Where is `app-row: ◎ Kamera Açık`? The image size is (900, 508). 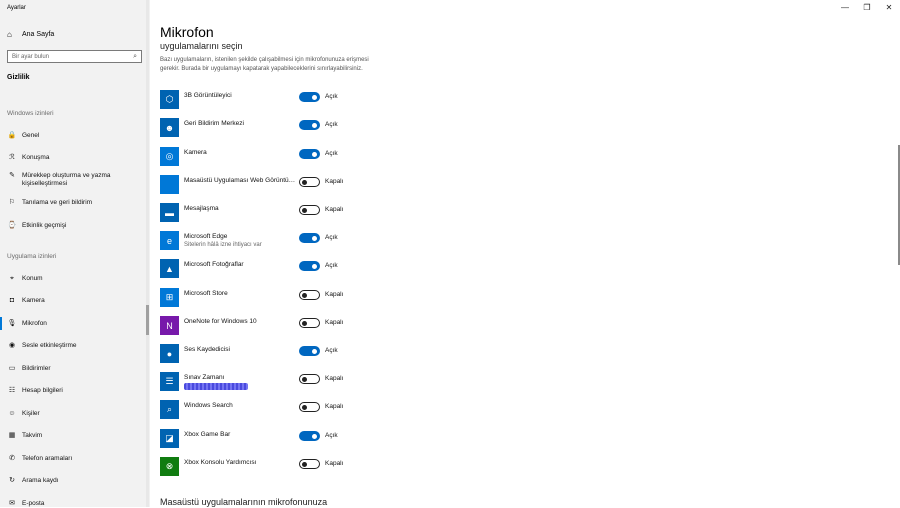 app-row: ◎ Kamera Açık is located at coordinates (310, 157).